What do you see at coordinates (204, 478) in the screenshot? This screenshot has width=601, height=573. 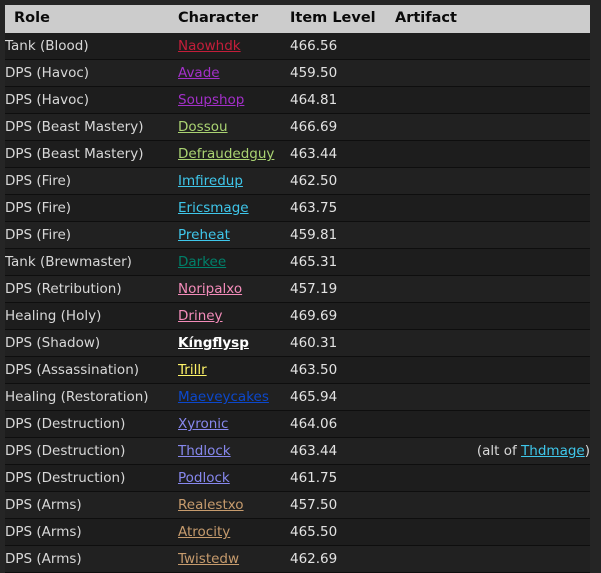 I see `character-link: Podlock` at bounding box center [204, 478].